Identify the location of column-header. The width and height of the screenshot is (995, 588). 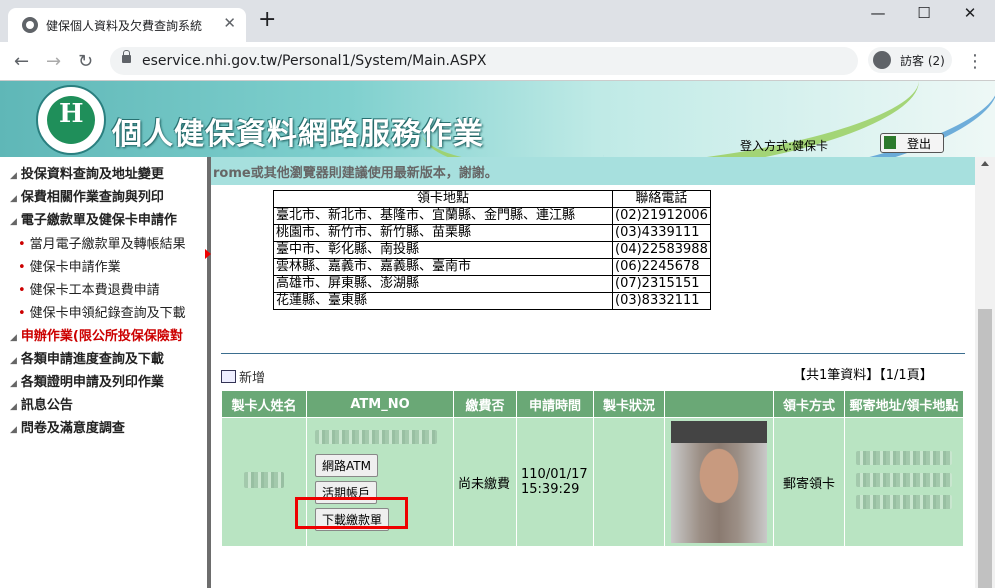
(719, 404).